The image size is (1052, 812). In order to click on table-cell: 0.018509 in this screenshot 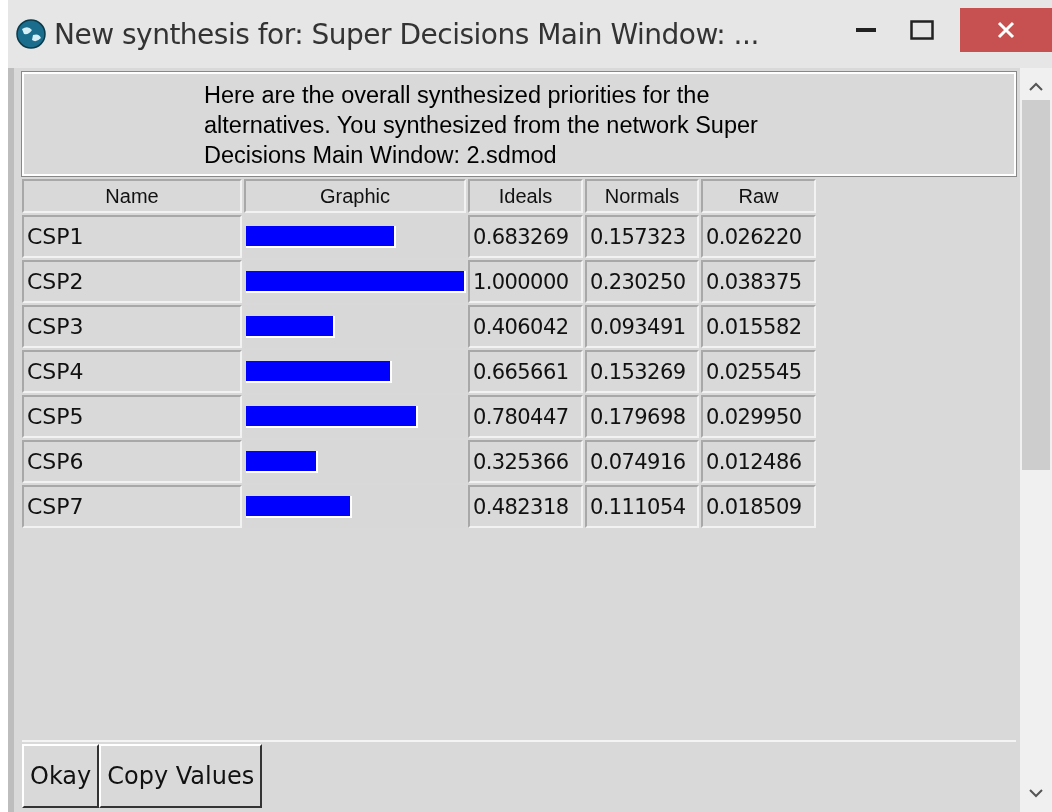, I will do `click(758, 506)`.